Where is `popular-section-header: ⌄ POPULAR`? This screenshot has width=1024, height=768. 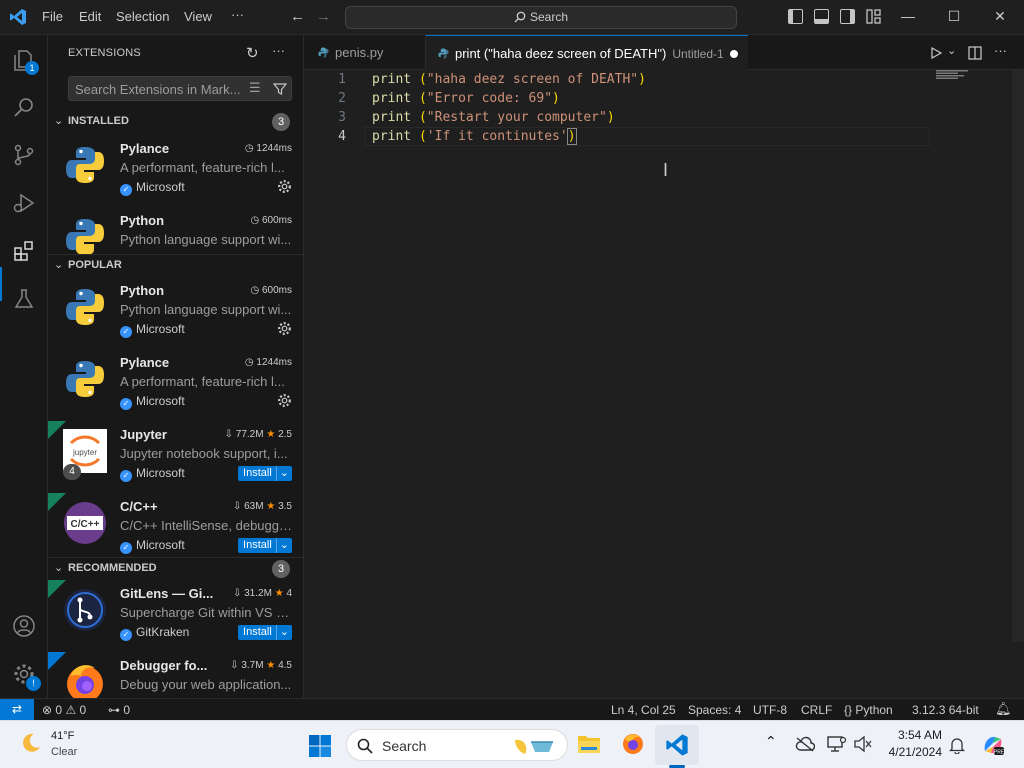 popular-section-header: ⌄ POPULAR is located at coordinates (175, 265).